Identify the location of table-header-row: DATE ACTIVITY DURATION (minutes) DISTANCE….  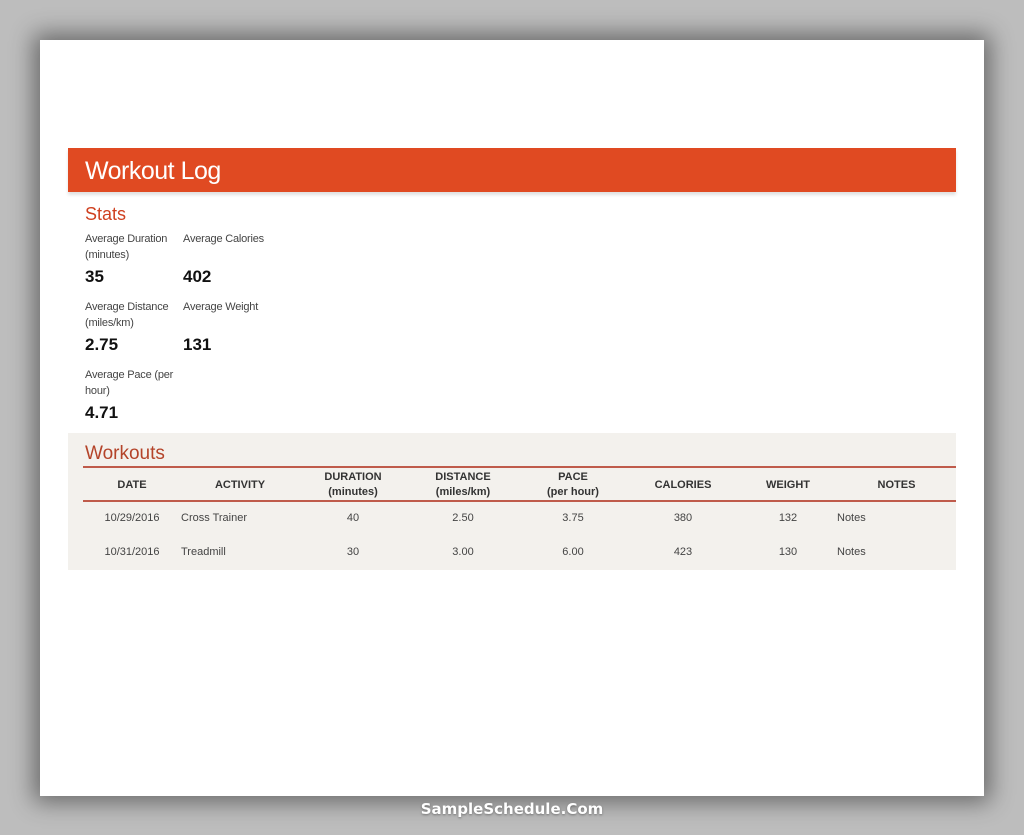
(519, 485).